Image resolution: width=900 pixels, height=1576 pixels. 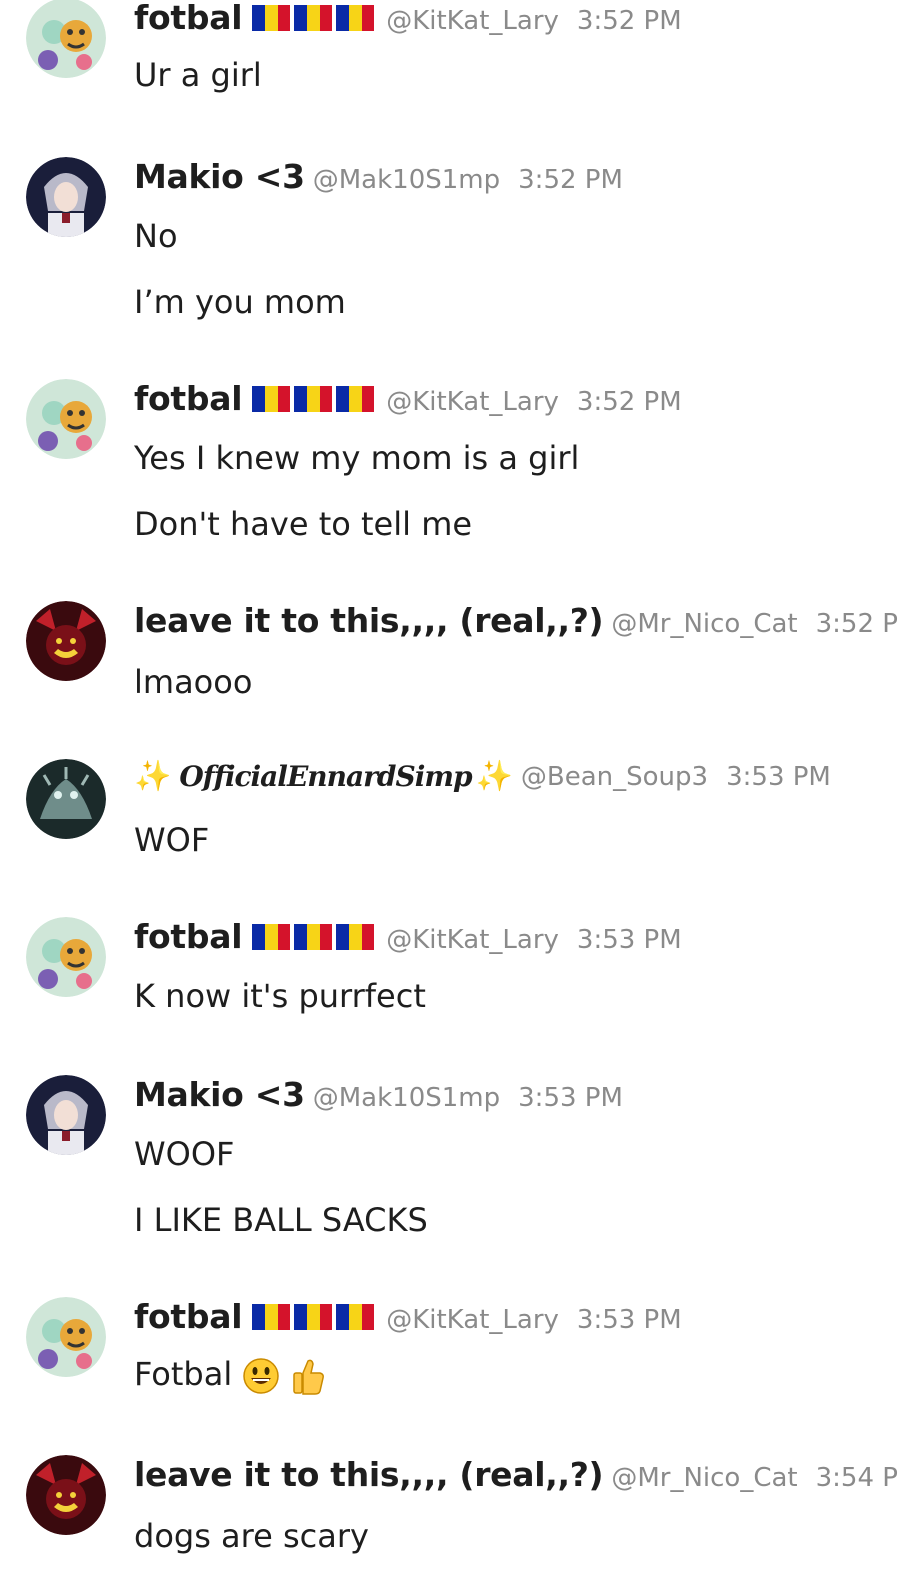 What do you see at coordinates (251, 1536) in the screenshot?
I see `message-text: dogs are scary` at bounding box center [251, 1536].